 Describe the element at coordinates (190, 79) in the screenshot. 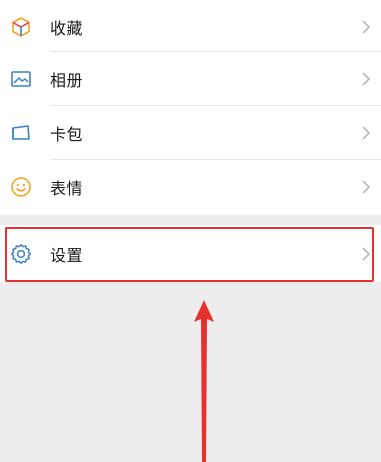

I see `menu-item-album: 相册` at that location.